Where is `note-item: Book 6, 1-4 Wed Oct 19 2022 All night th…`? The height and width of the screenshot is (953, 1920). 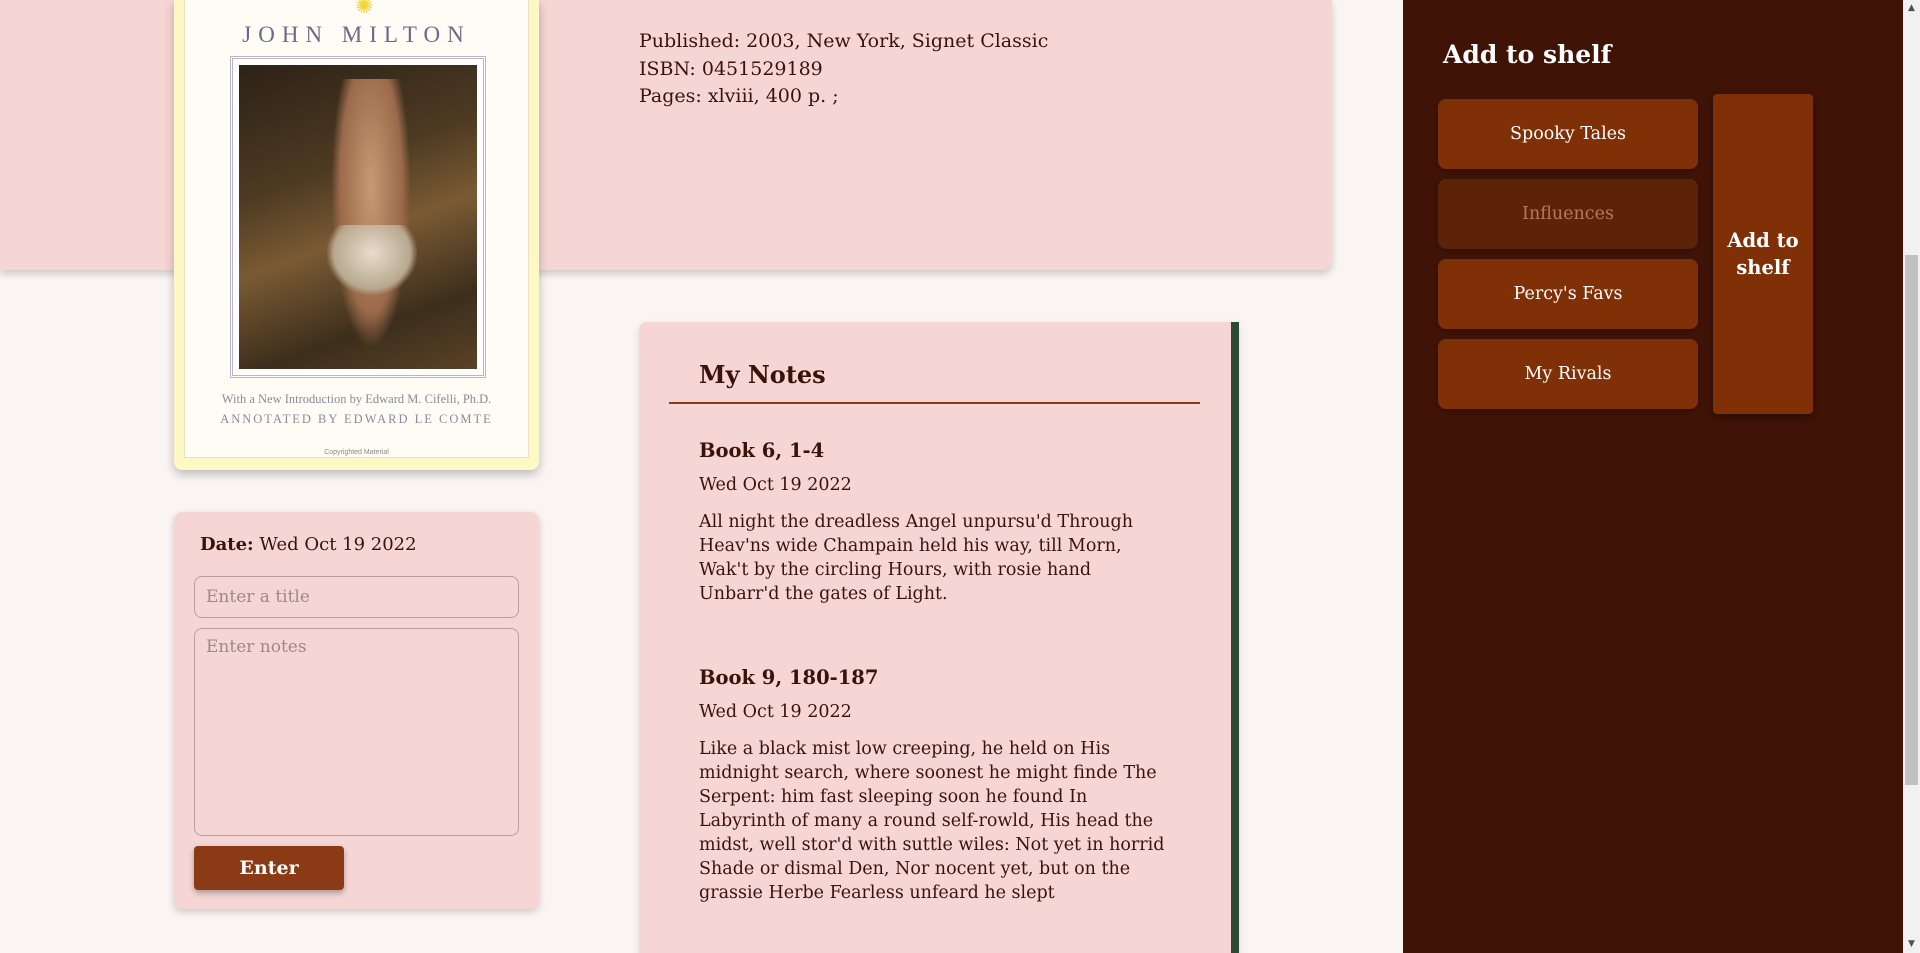
note-item: Book 6, 1-4 Wed Oct 19 2022 All night th… is located at coordinates (936, 522).